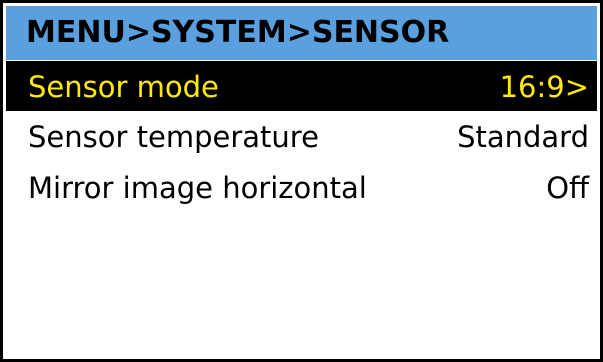  I want to click on menu-breadcrumb-header: MENU>SYSTEM>SENSOR, so click(301, 33).